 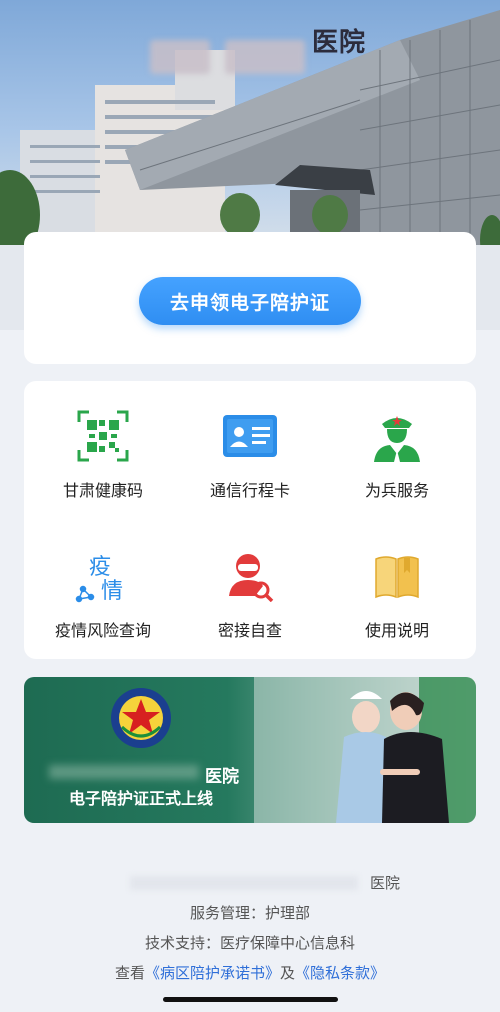 I want to click on qr-code-icon, so click(x=103, y=436).